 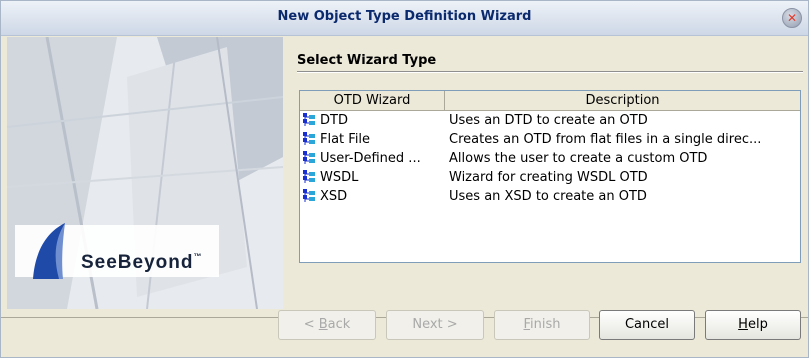 What do you see at coordinates (545, 324) in the screenshot?
I see `finish-button-label: inish` at bounding box center [545, 324].